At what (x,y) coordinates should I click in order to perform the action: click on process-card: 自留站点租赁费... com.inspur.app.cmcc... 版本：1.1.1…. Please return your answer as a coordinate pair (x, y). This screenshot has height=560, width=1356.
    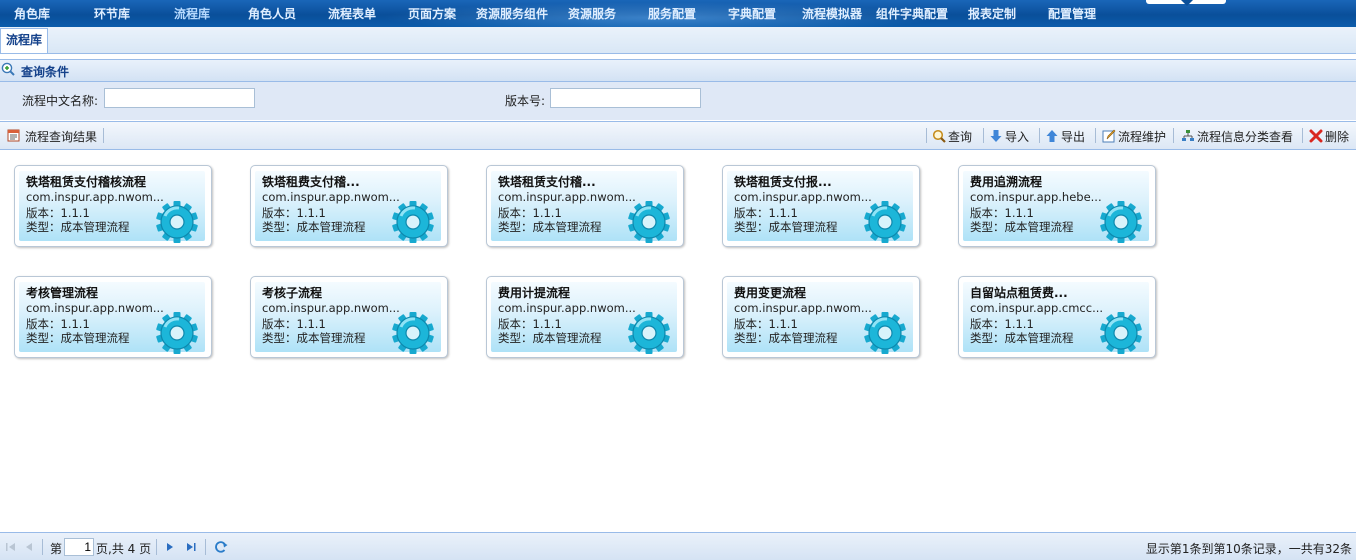
    Looking at the image, I should click on (1057, 317).